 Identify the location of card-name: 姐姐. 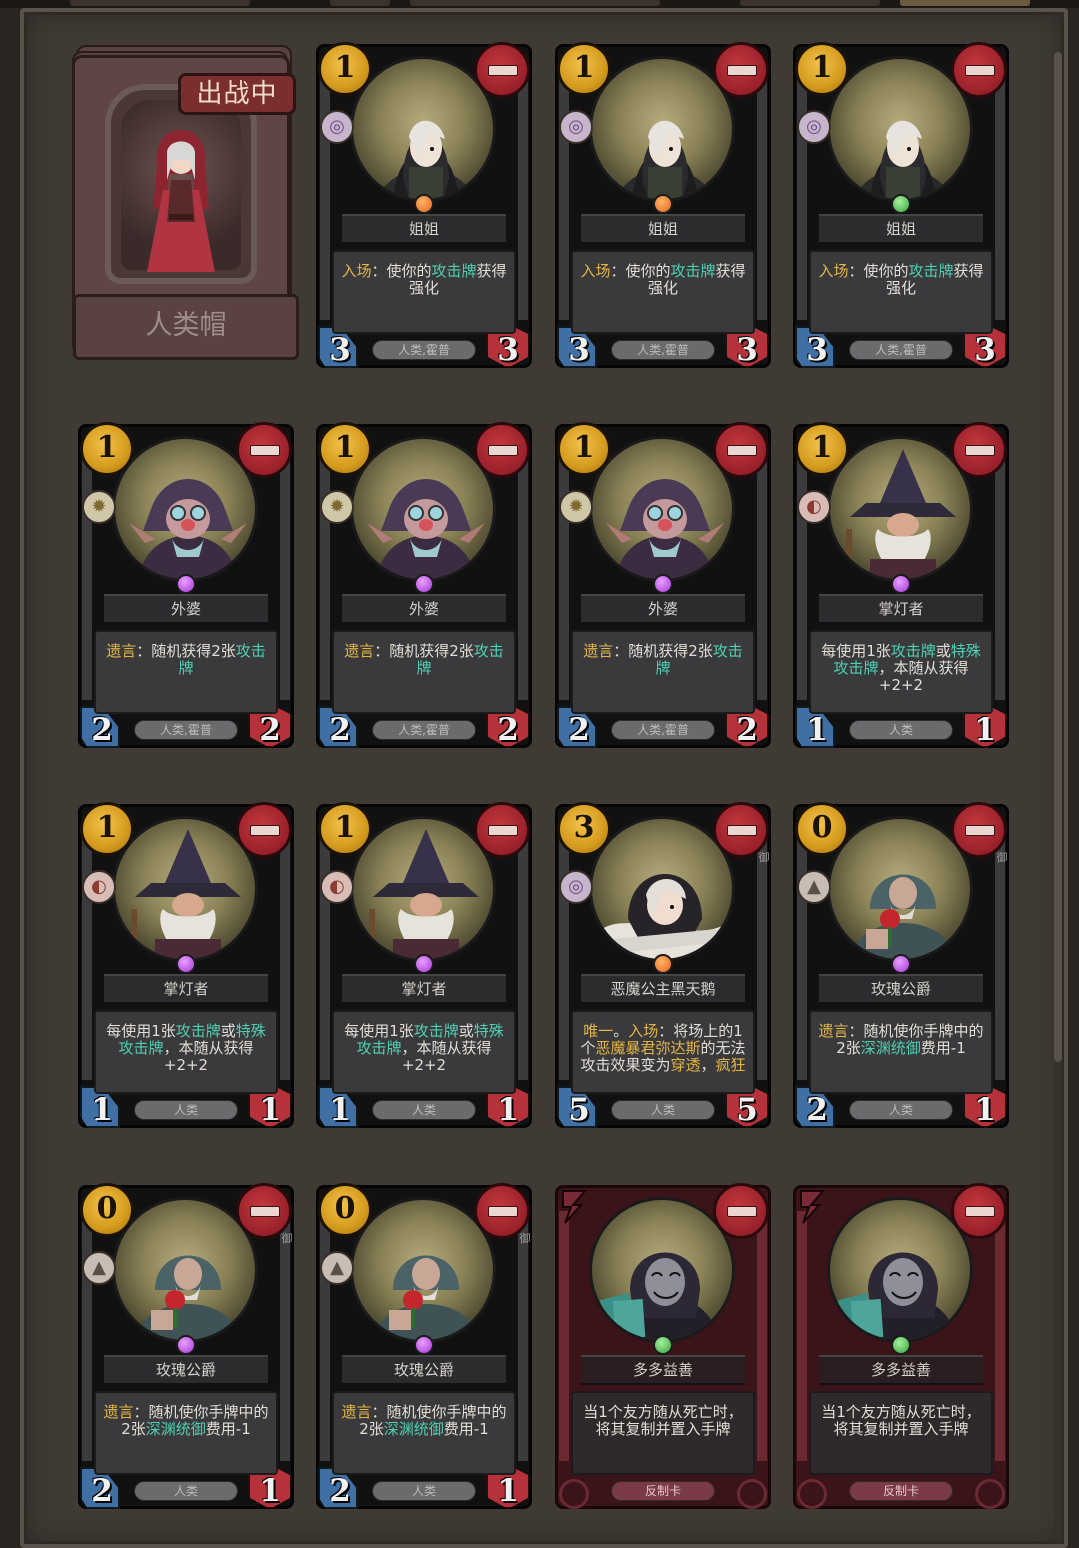
(424, 229).